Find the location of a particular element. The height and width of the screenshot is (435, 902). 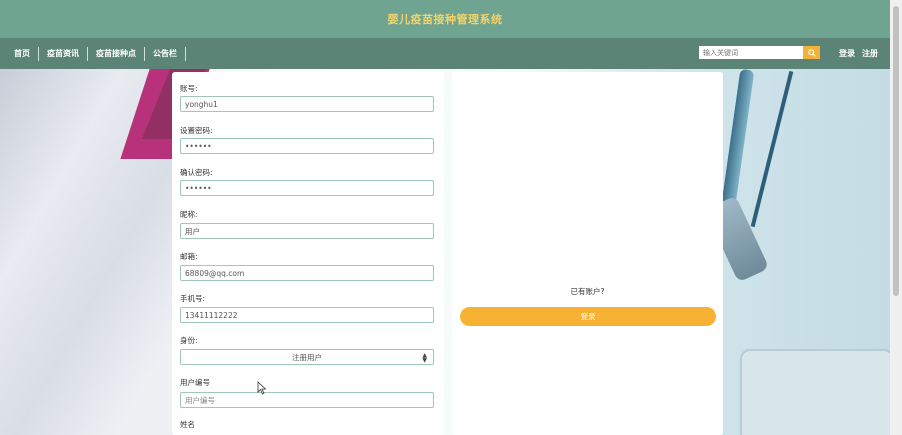

nickname-label: 昵称: is located at coordinates (189, 214).